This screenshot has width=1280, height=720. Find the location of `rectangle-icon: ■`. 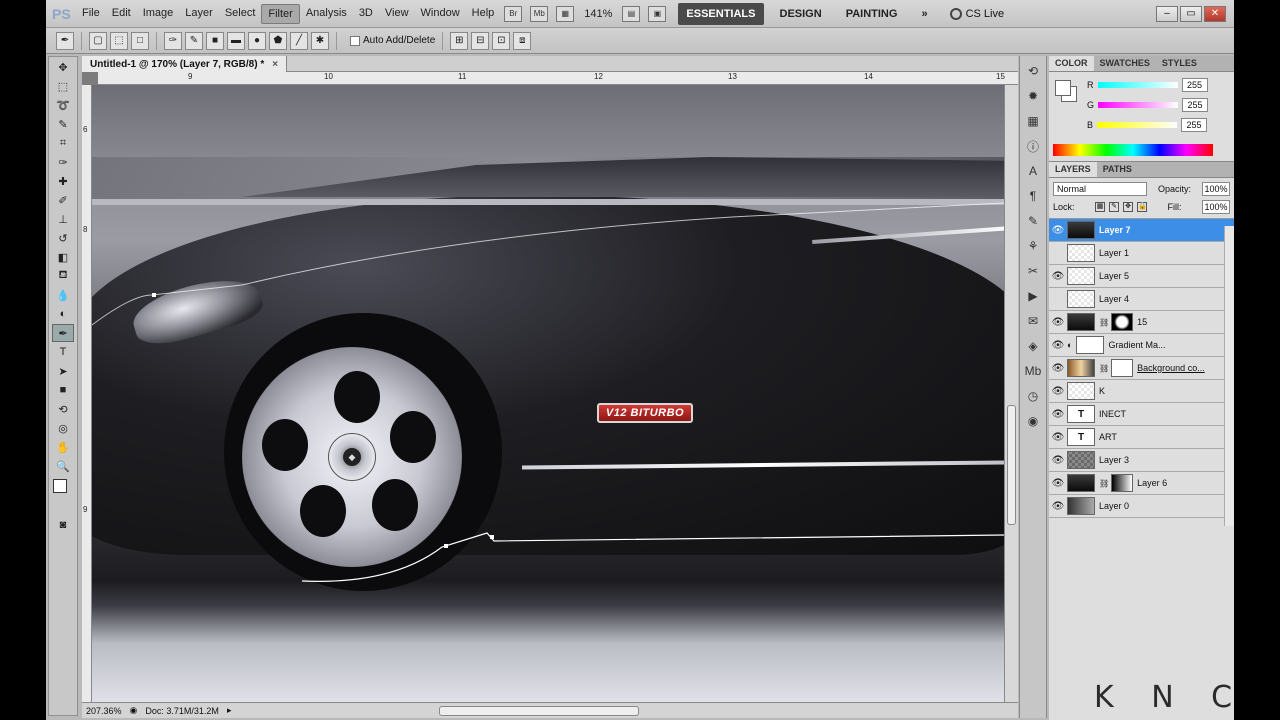

rectangle-icon: ■ is located at coordinates (215, 40).